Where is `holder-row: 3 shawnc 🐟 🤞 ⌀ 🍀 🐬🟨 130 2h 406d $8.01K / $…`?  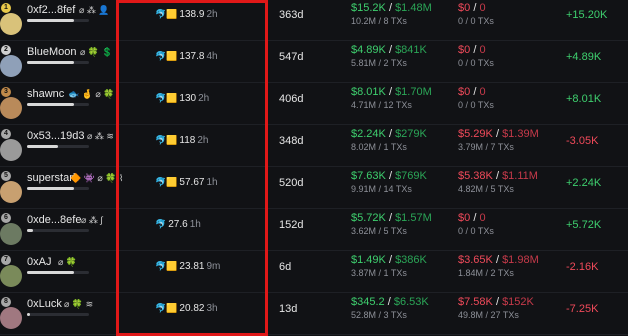 holder-row: 3 shawnc 🐟 🤞 ⌀ 🍀 🐬🟨 130 2h 406d $8.01K / $… is located at coordinates (314, 104).